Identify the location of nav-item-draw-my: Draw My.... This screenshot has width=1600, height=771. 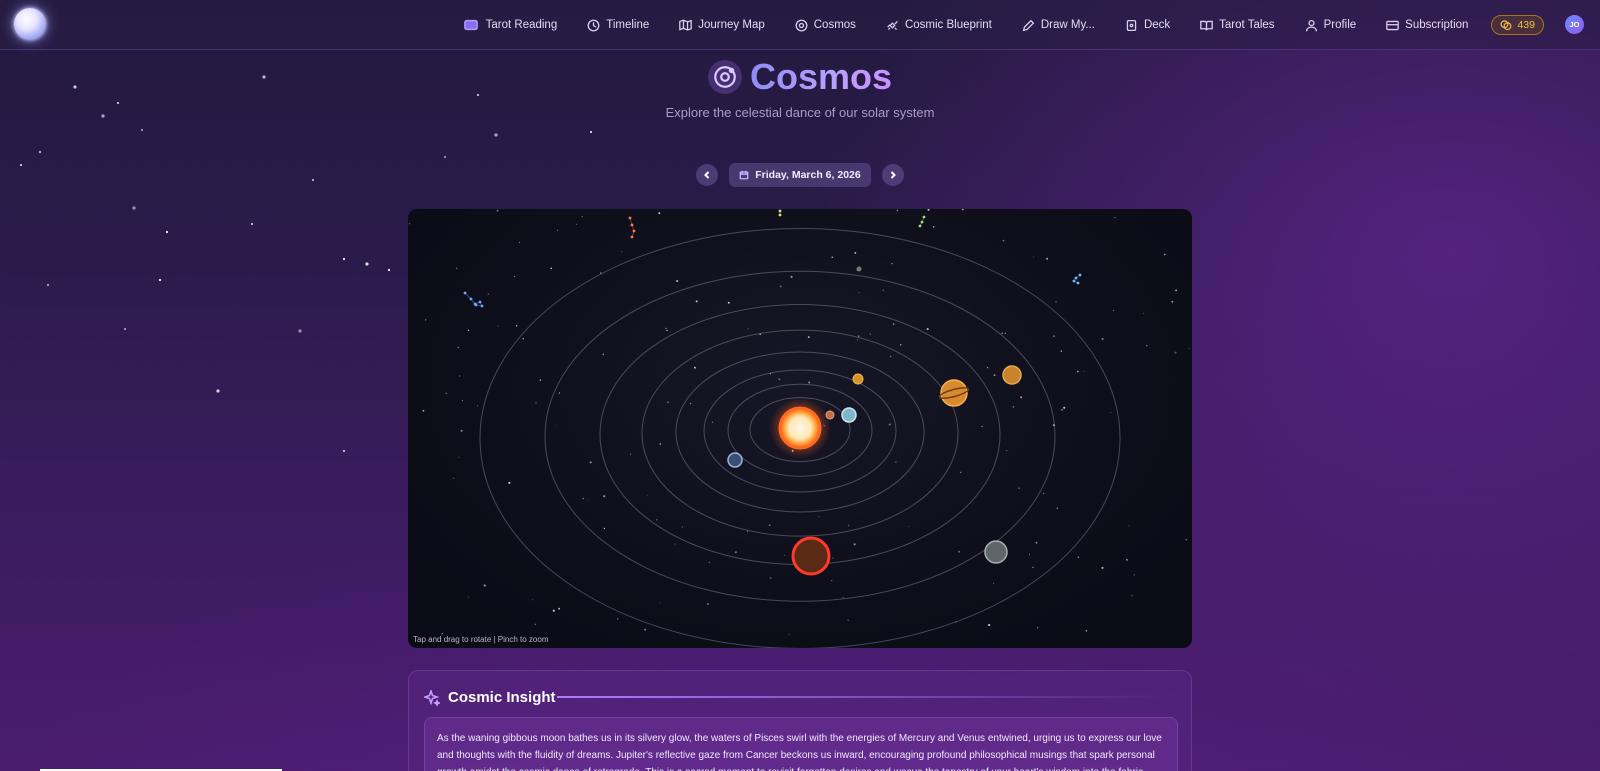
(1058, 25).